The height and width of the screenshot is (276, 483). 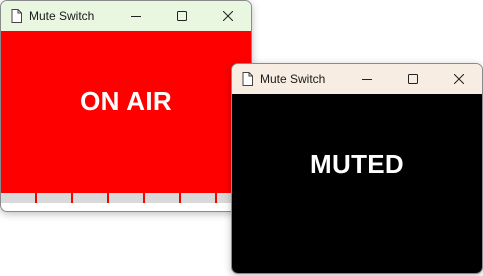 What do you see at coordinates (126, 101) in the screenshot?
I see `status-label: ON AIR` at bounding box center [126, 101].